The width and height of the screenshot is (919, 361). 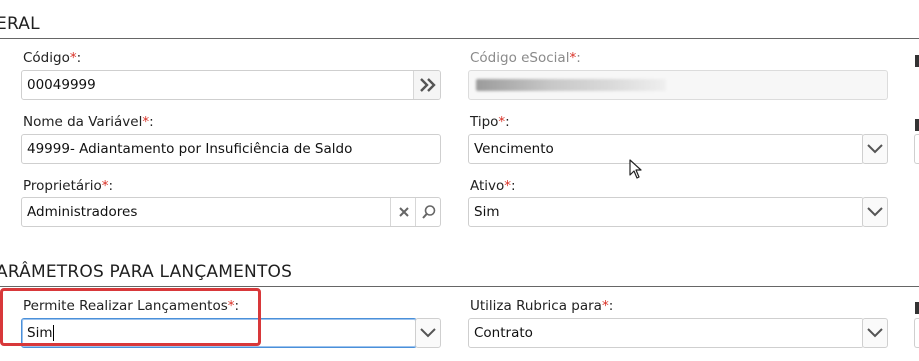 I want to click on close-icon, so click(x=403, y=212).